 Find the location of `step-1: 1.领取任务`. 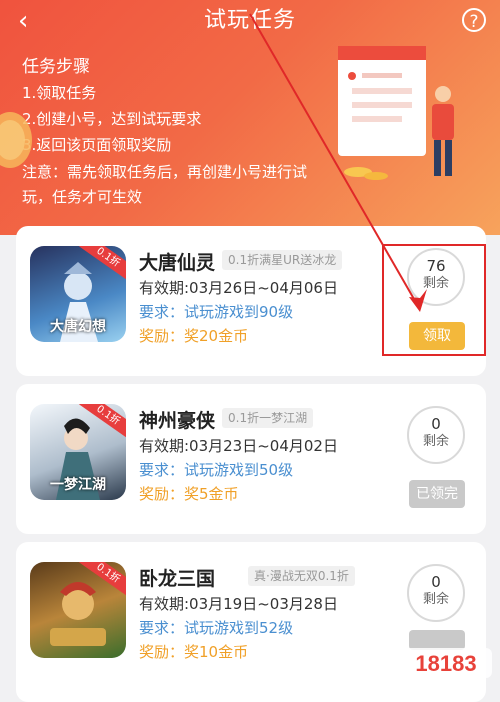

step-1: 1.领取任务 is located at coordinates (59, 93).